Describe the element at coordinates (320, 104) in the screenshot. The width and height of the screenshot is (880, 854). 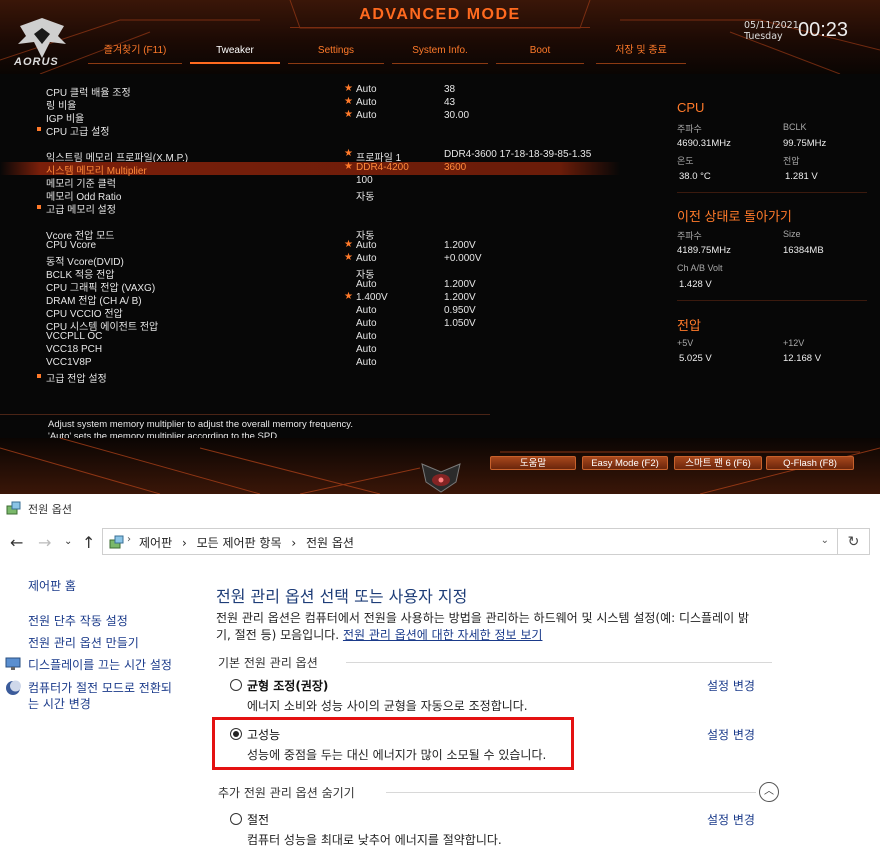
I see `setting-row: 링 비율 ★ Auto 43` at that location.